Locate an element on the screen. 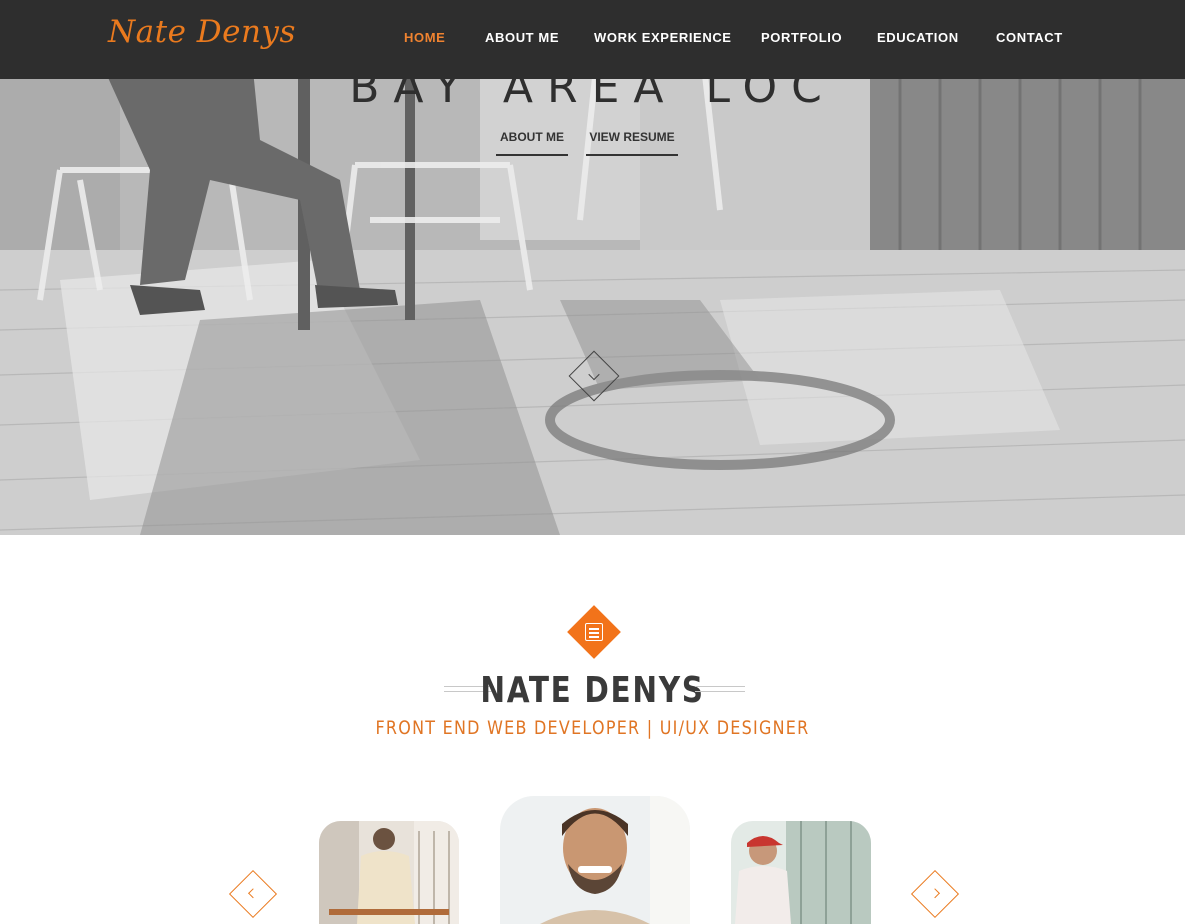 This screenshot has height=924, width=1185. carousel-photo-cap is located at coordinates (801, 872).